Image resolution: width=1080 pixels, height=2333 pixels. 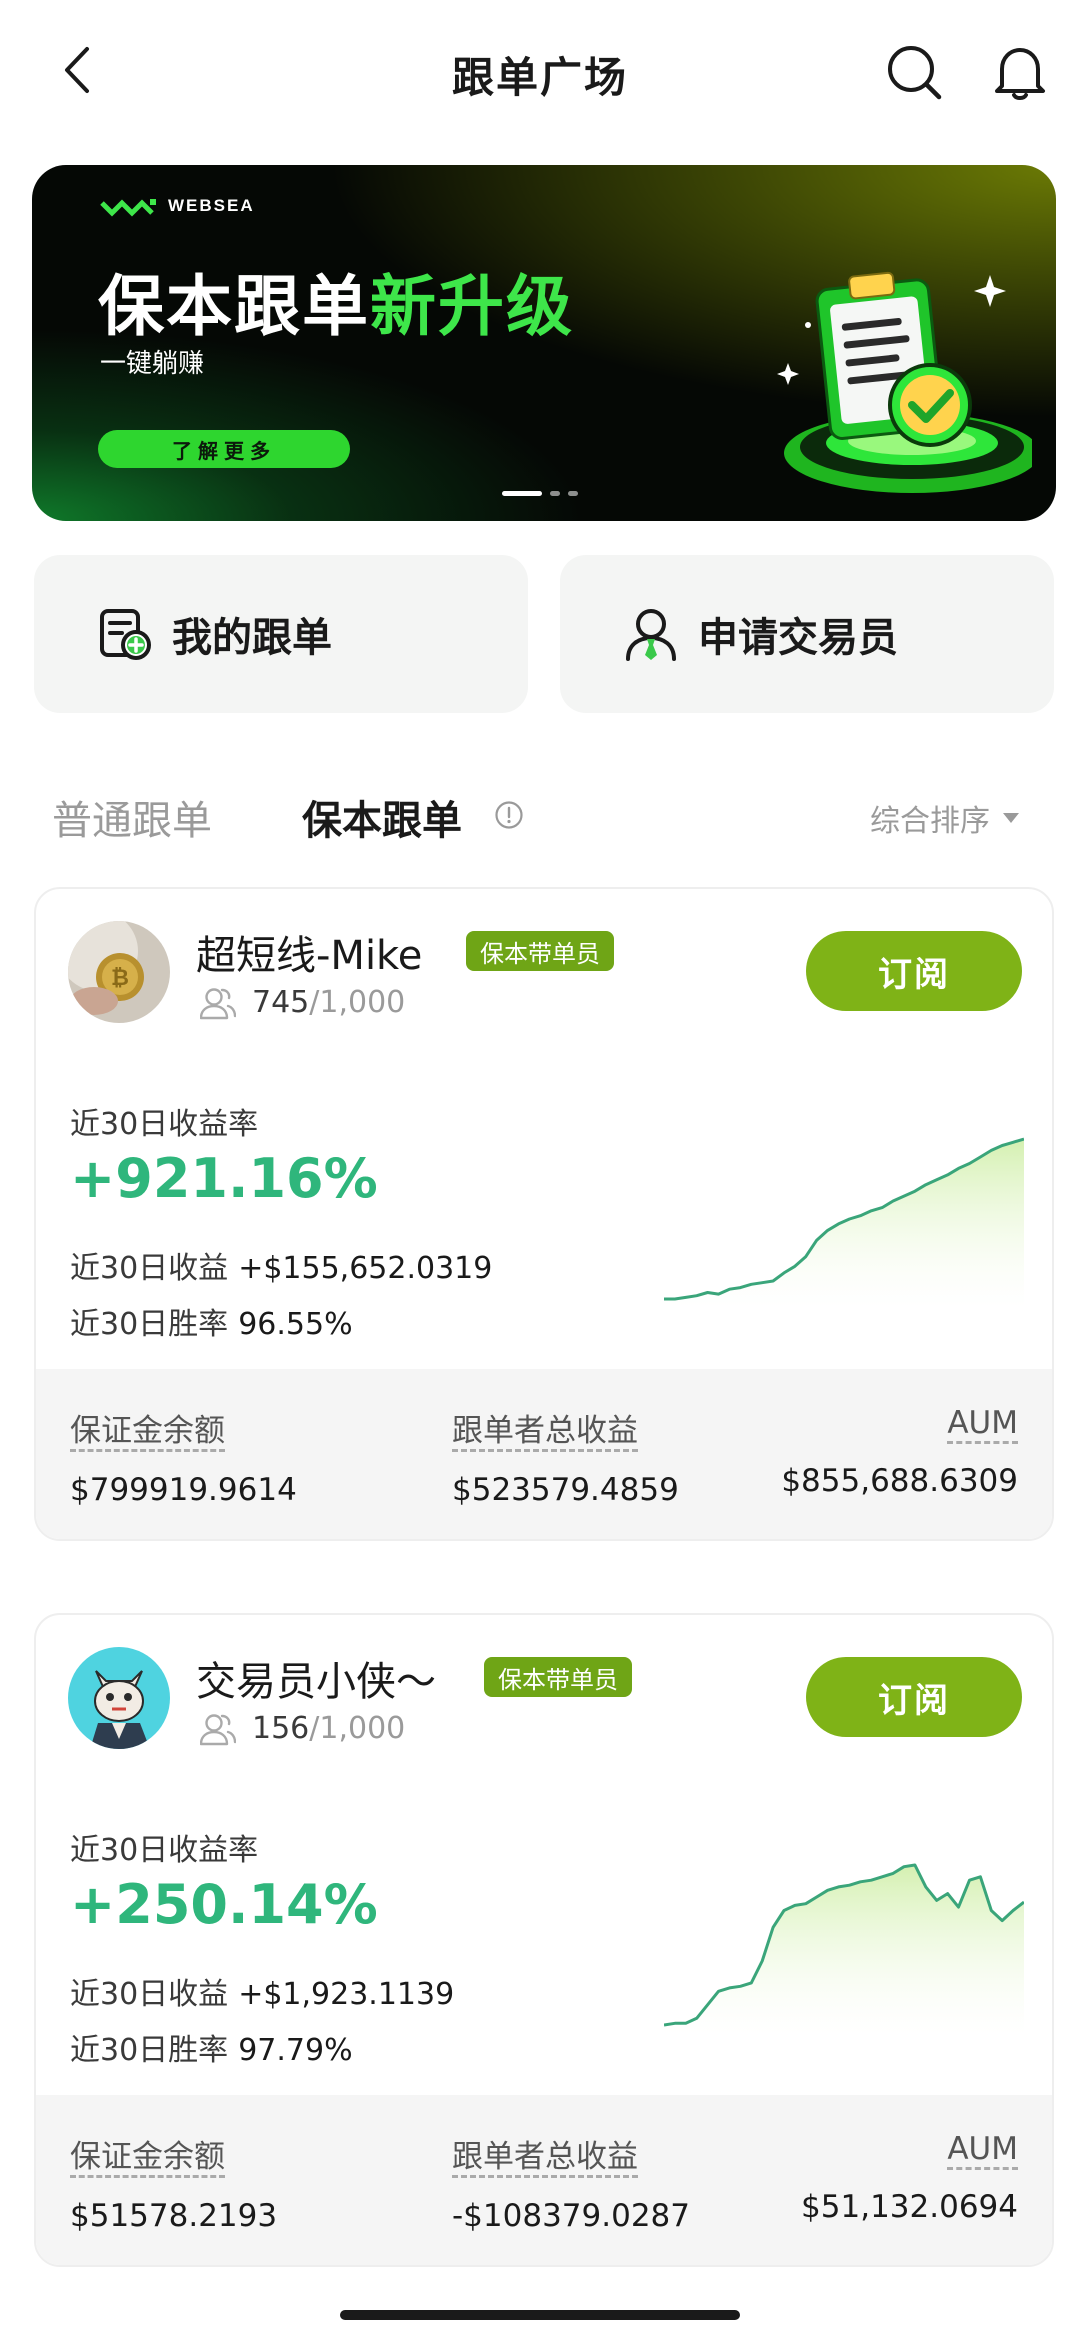 What do you see at coordinates (571, 2216) in the screenshot?
I see `follower-profit-value: -$108379.0287` at bounding box center [571, 2216].